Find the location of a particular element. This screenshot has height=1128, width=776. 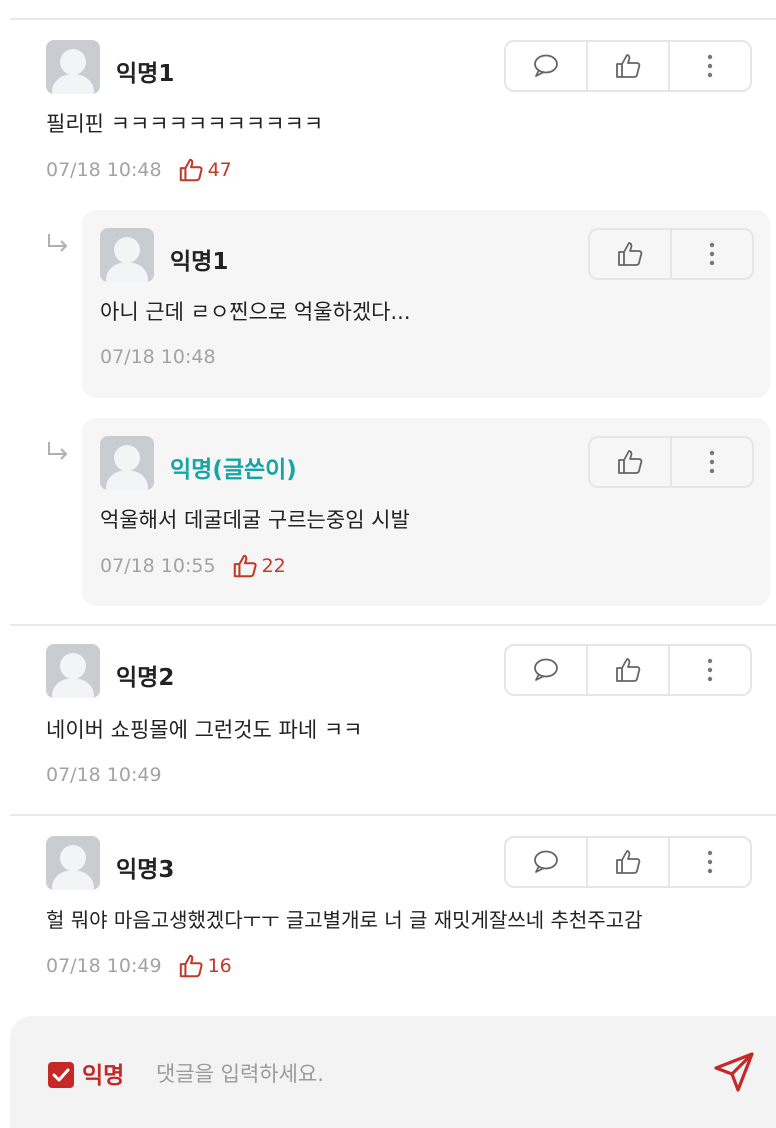

like-count: 16 is located at coordinates (219, 966).